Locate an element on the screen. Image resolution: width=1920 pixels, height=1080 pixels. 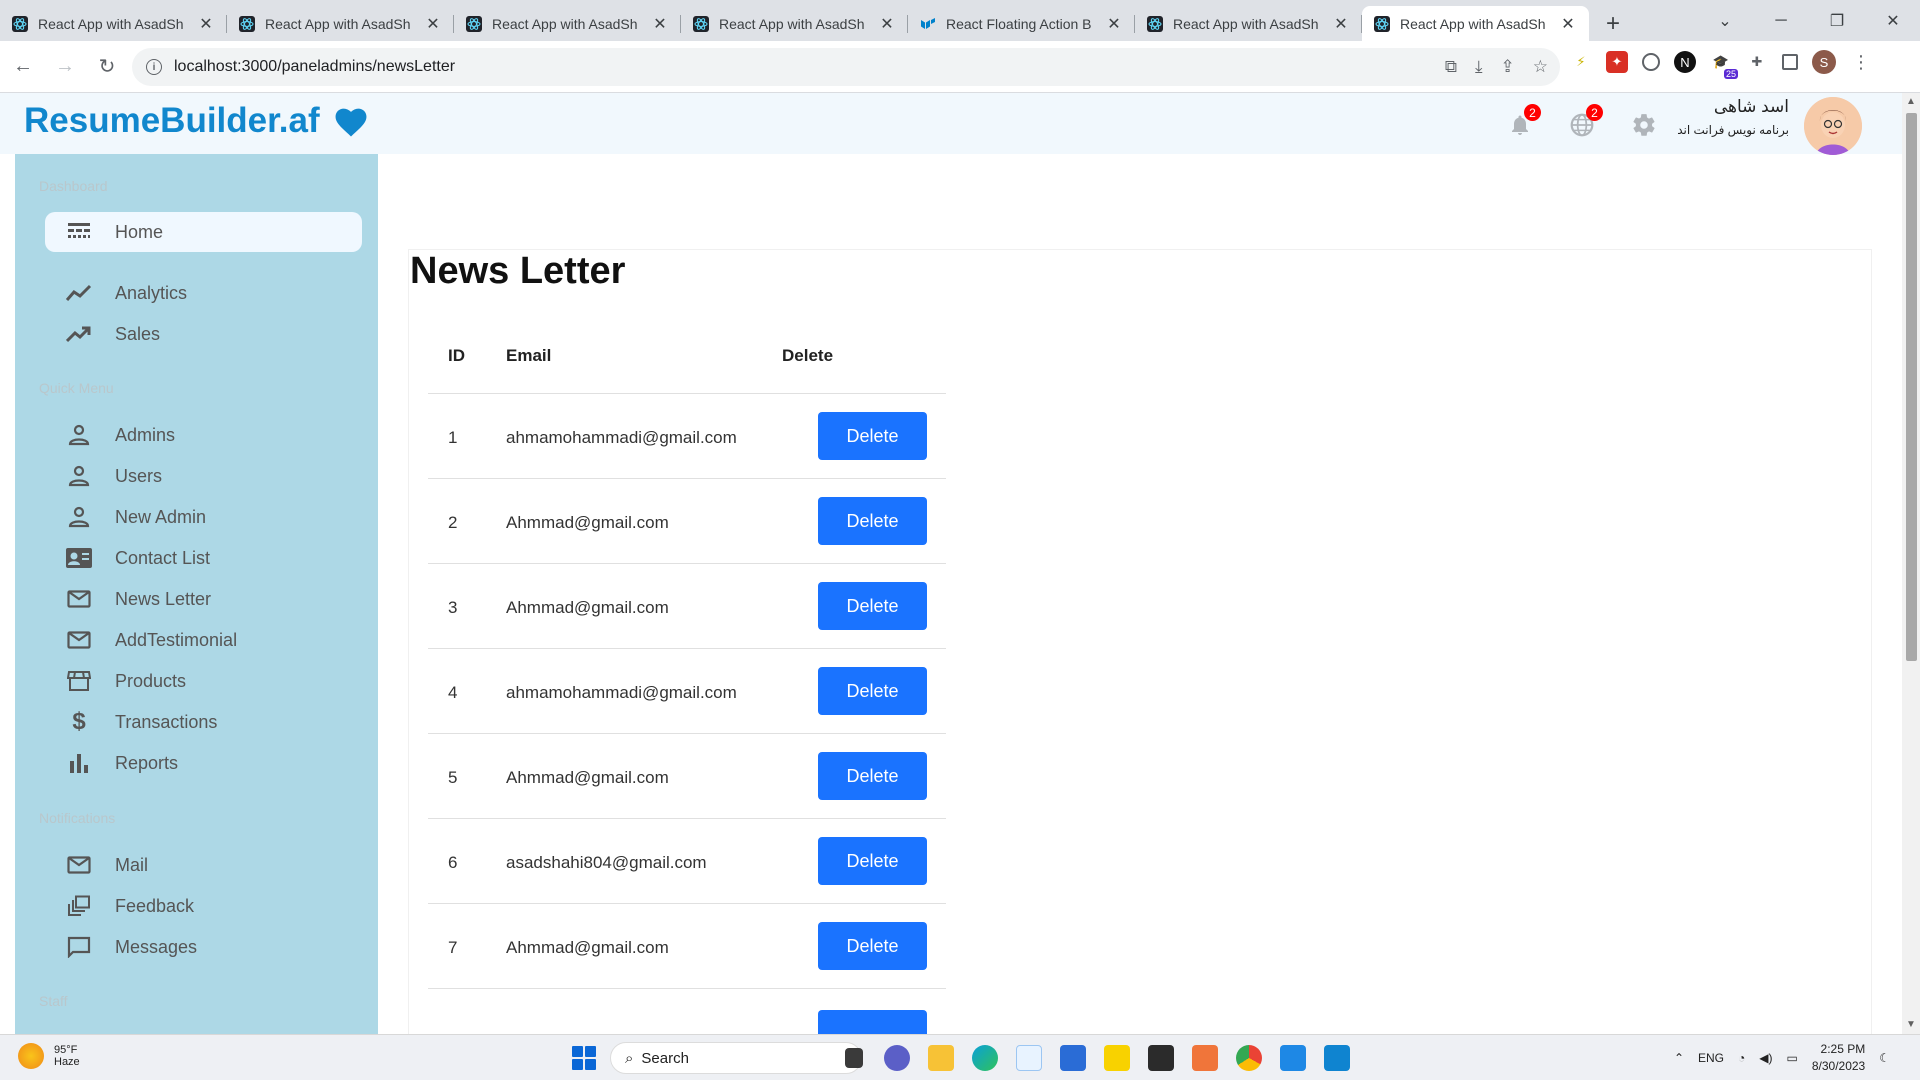
sidebar-item-new-admin: New Admin is located at coordinates (203, 517).